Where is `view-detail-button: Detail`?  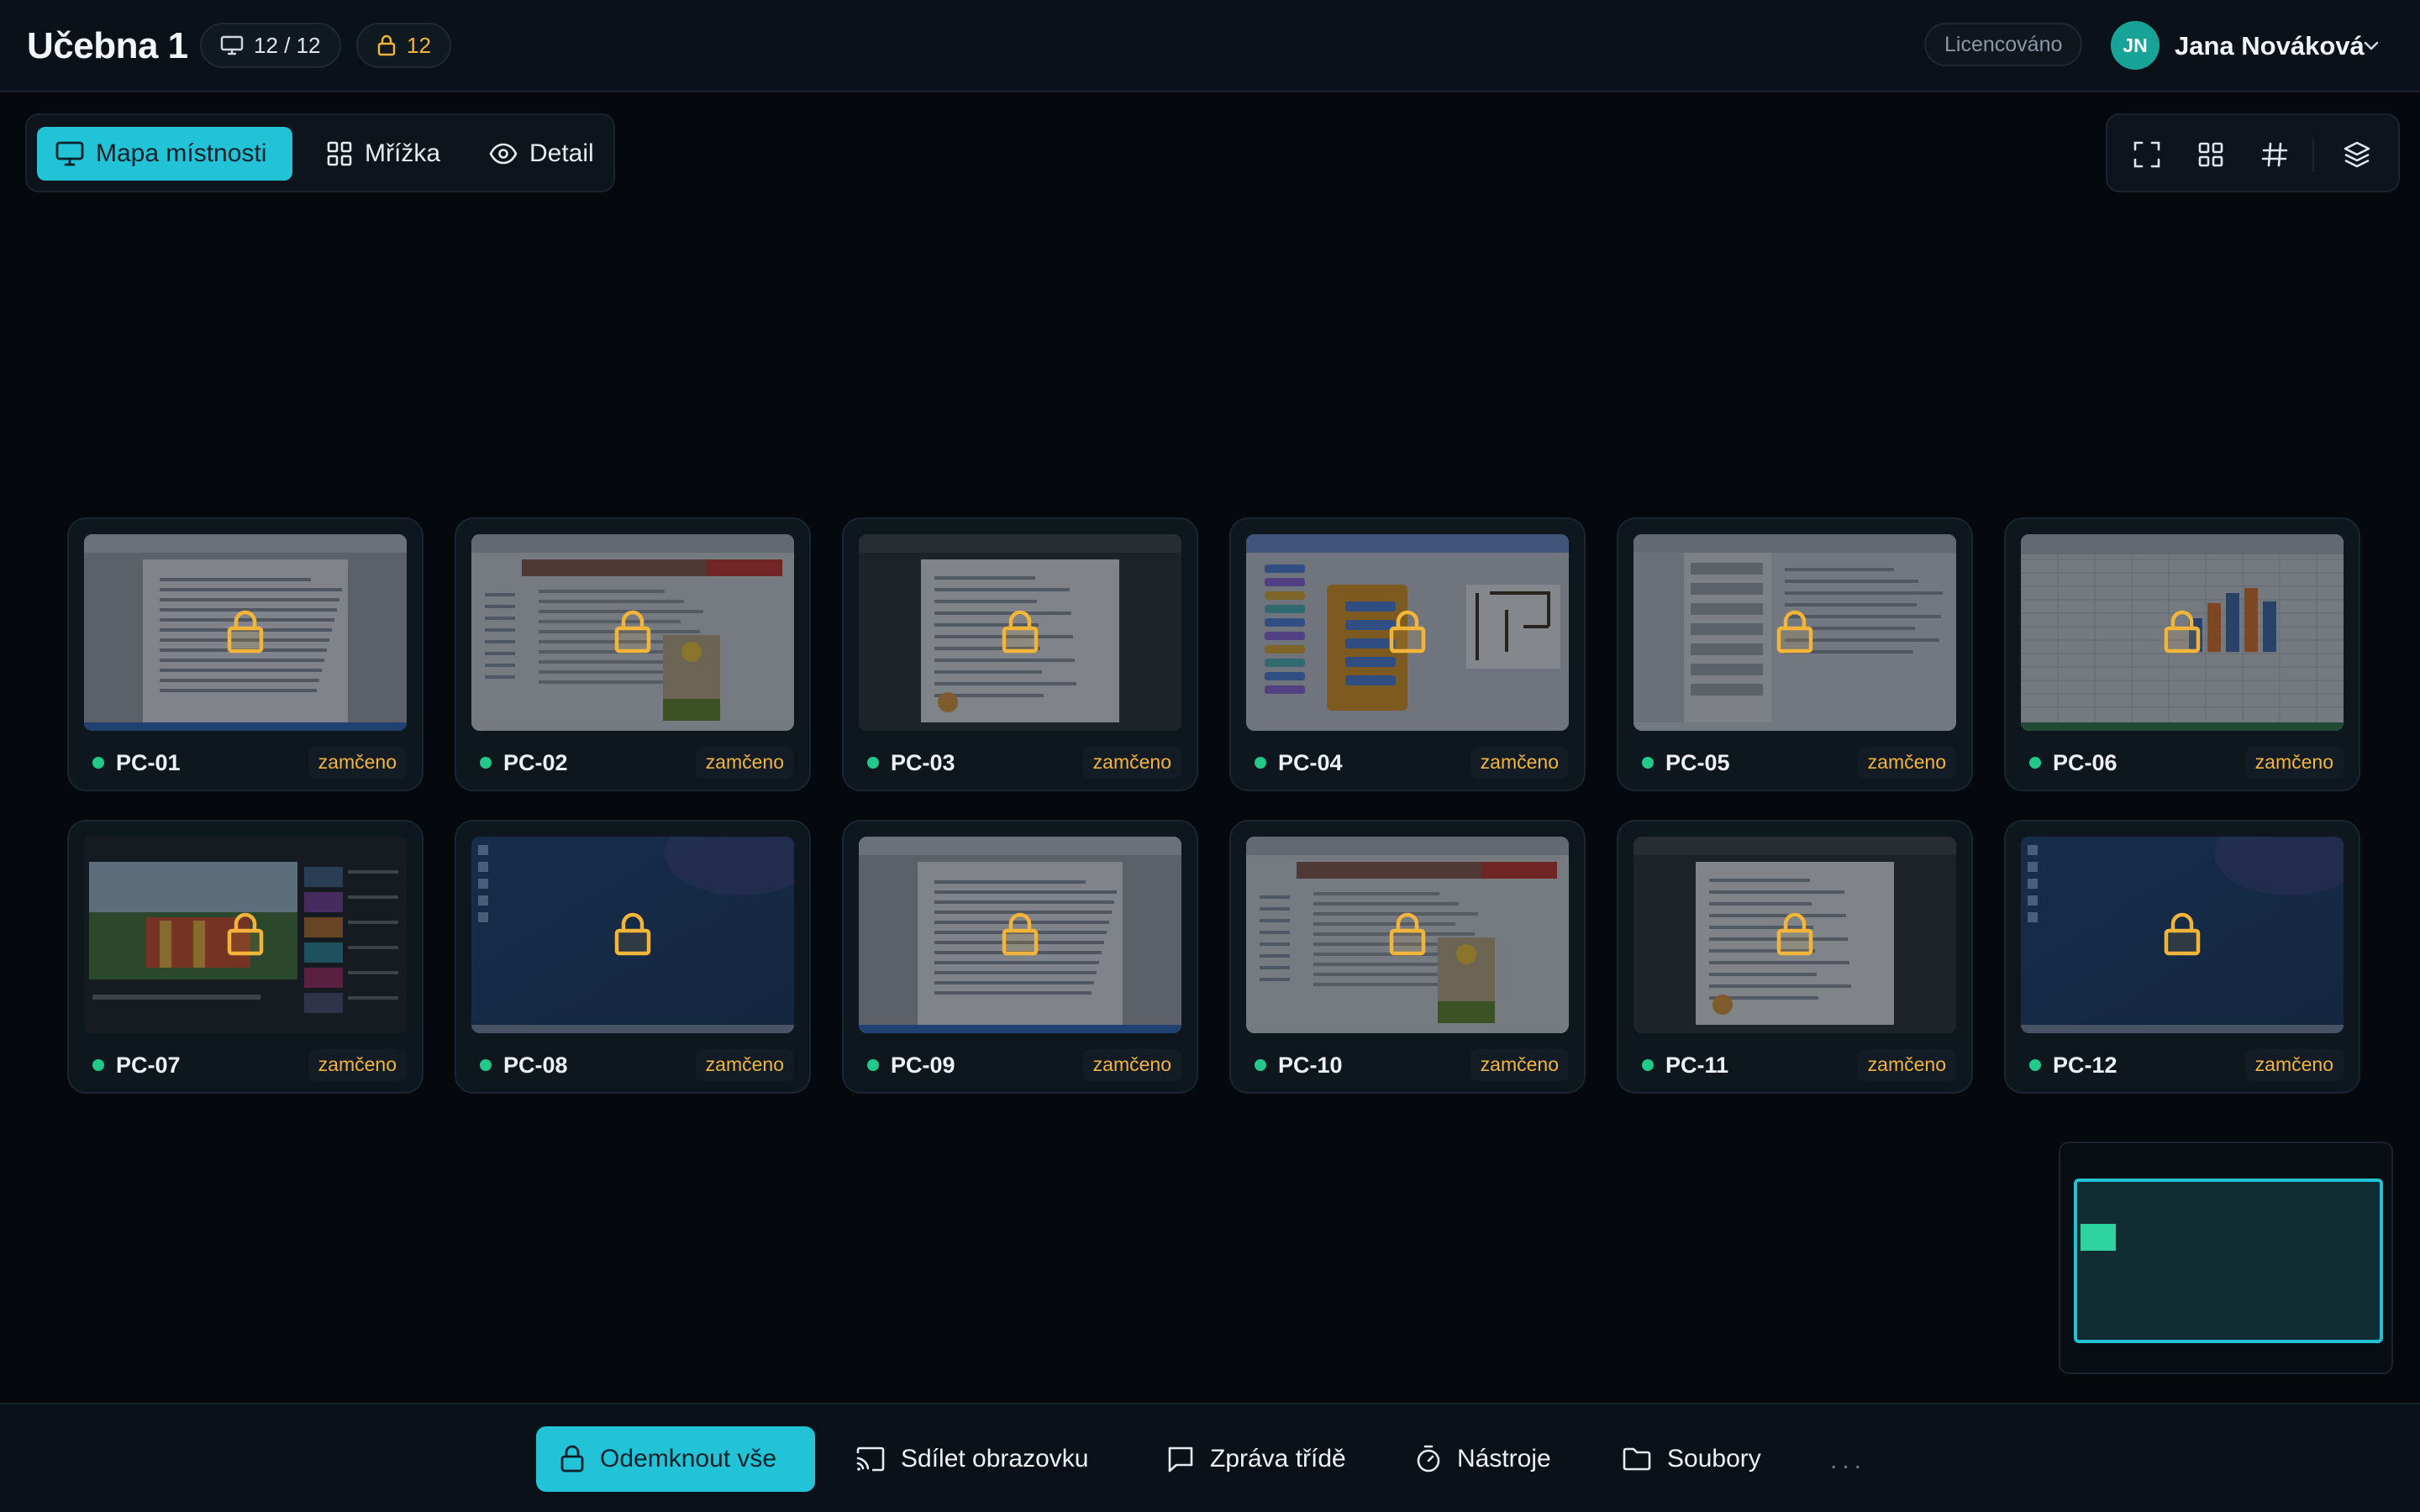
view-detail-button: Detail is located at coordinates (542, 154).